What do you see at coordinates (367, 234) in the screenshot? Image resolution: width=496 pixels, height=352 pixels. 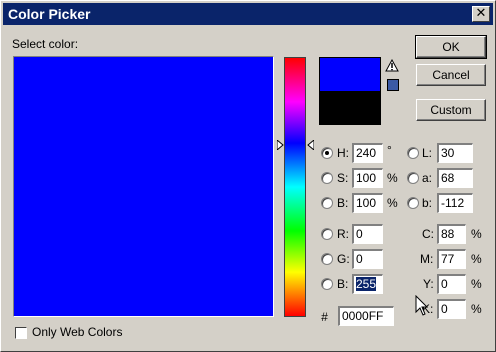 I see `red-field: 0` at bounding box center [367, 234].